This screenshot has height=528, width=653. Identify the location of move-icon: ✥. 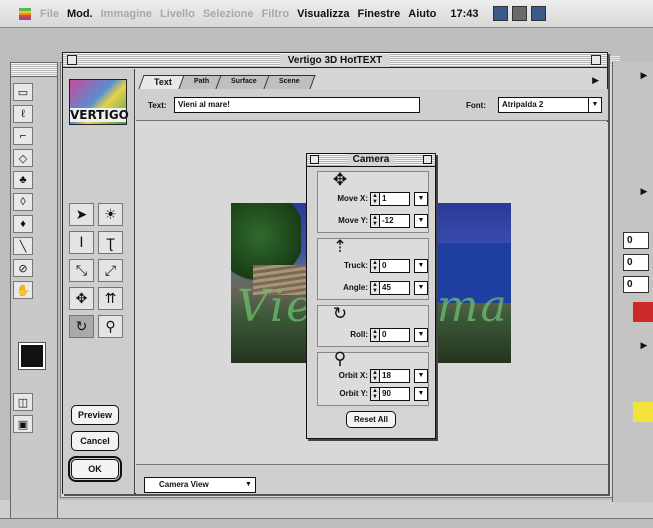
(340, 179).